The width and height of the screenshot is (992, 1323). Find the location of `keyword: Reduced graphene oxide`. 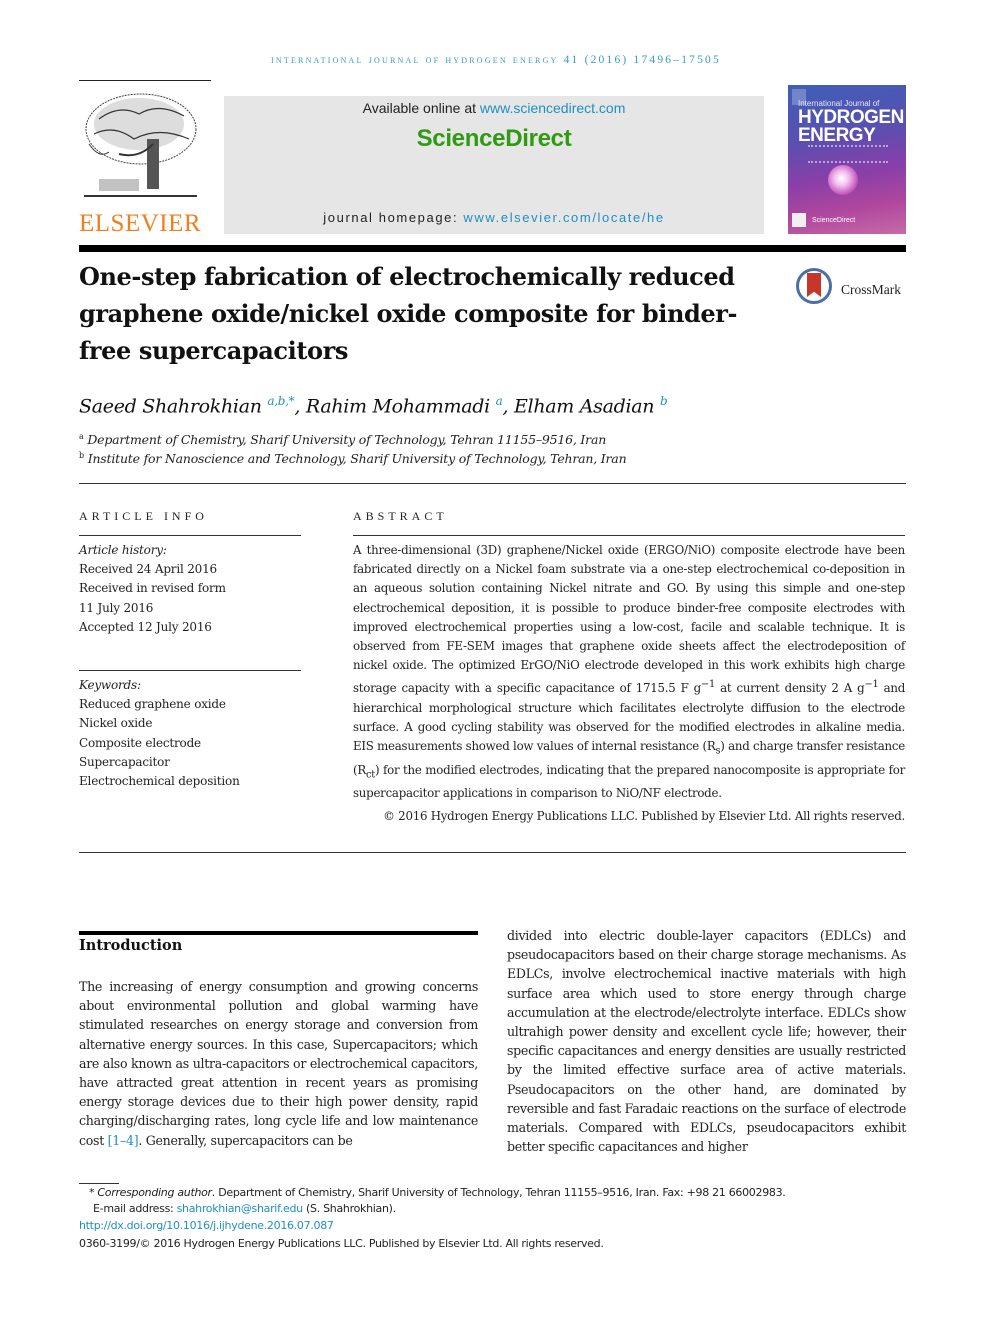

keyword: Reduced graphene oxide is located at coordinates (152, 704).